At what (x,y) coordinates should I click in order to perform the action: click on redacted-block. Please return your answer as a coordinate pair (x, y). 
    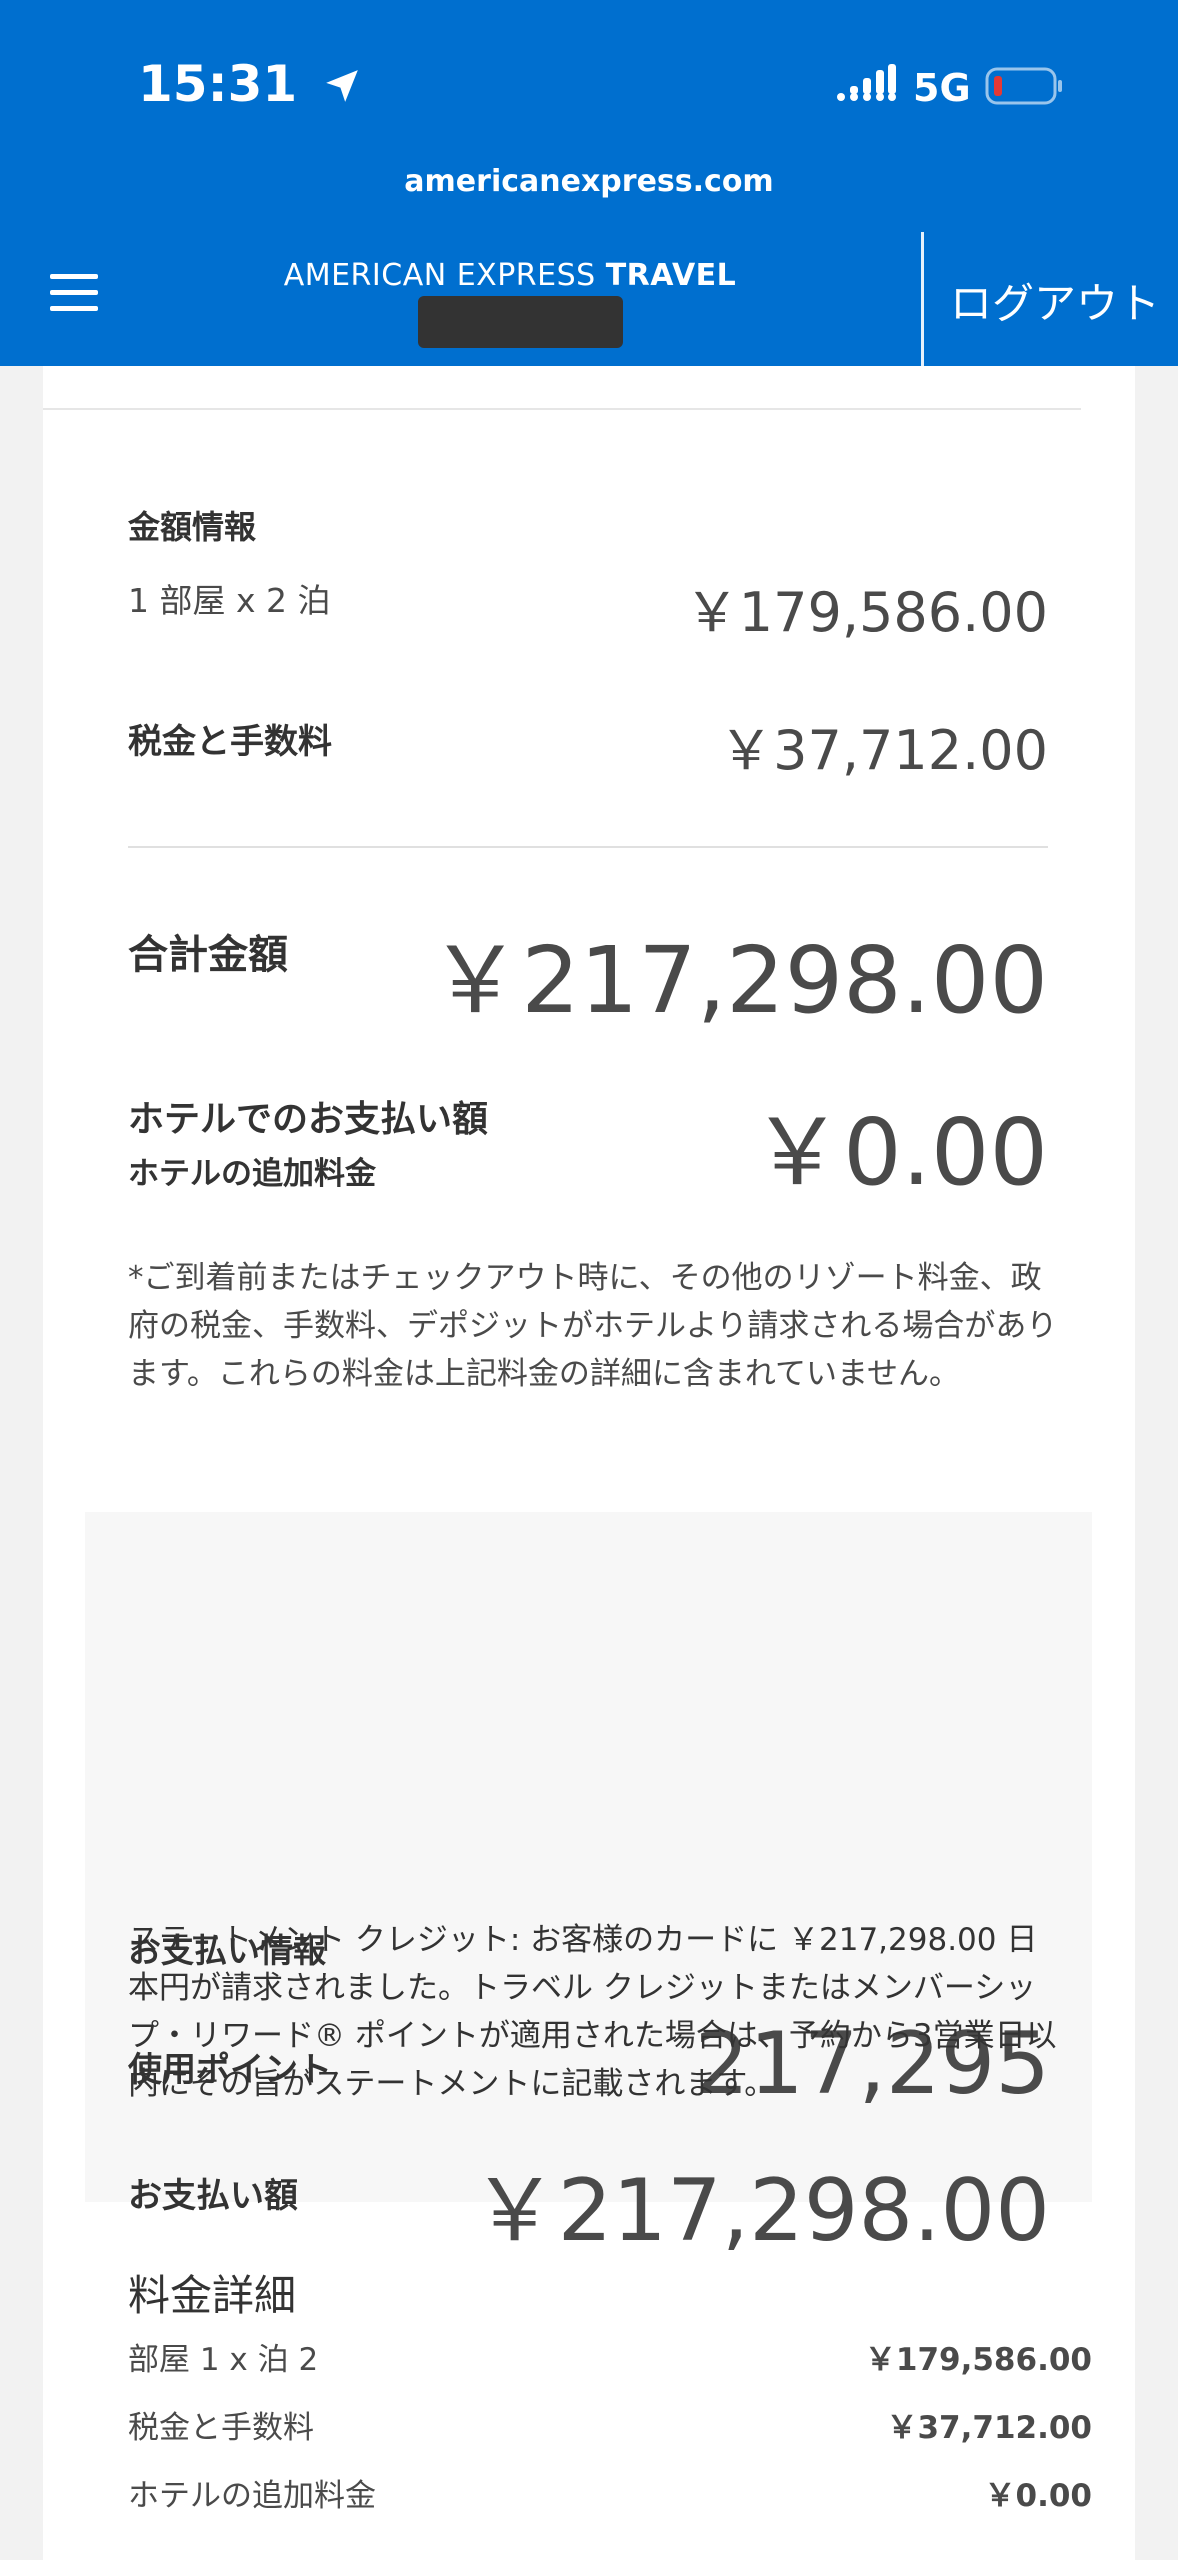
    Looking at the image, I should click on (520, 322).